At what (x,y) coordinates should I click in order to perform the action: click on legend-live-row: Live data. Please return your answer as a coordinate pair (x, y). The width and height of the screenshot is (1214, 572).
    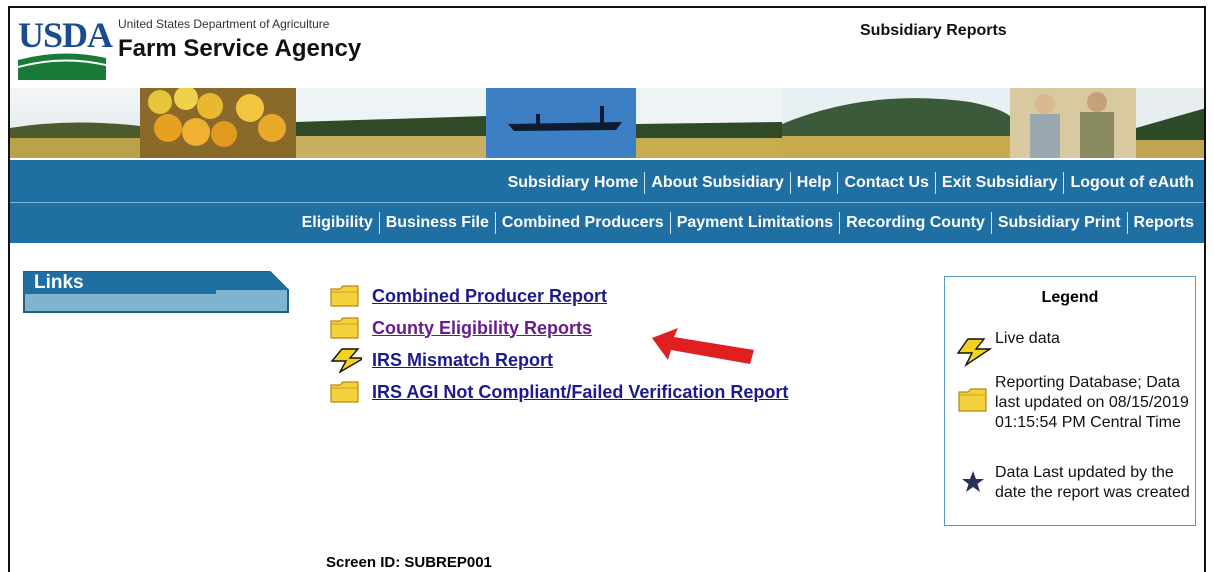
    Looking at the image, I should click on (1071, 348).